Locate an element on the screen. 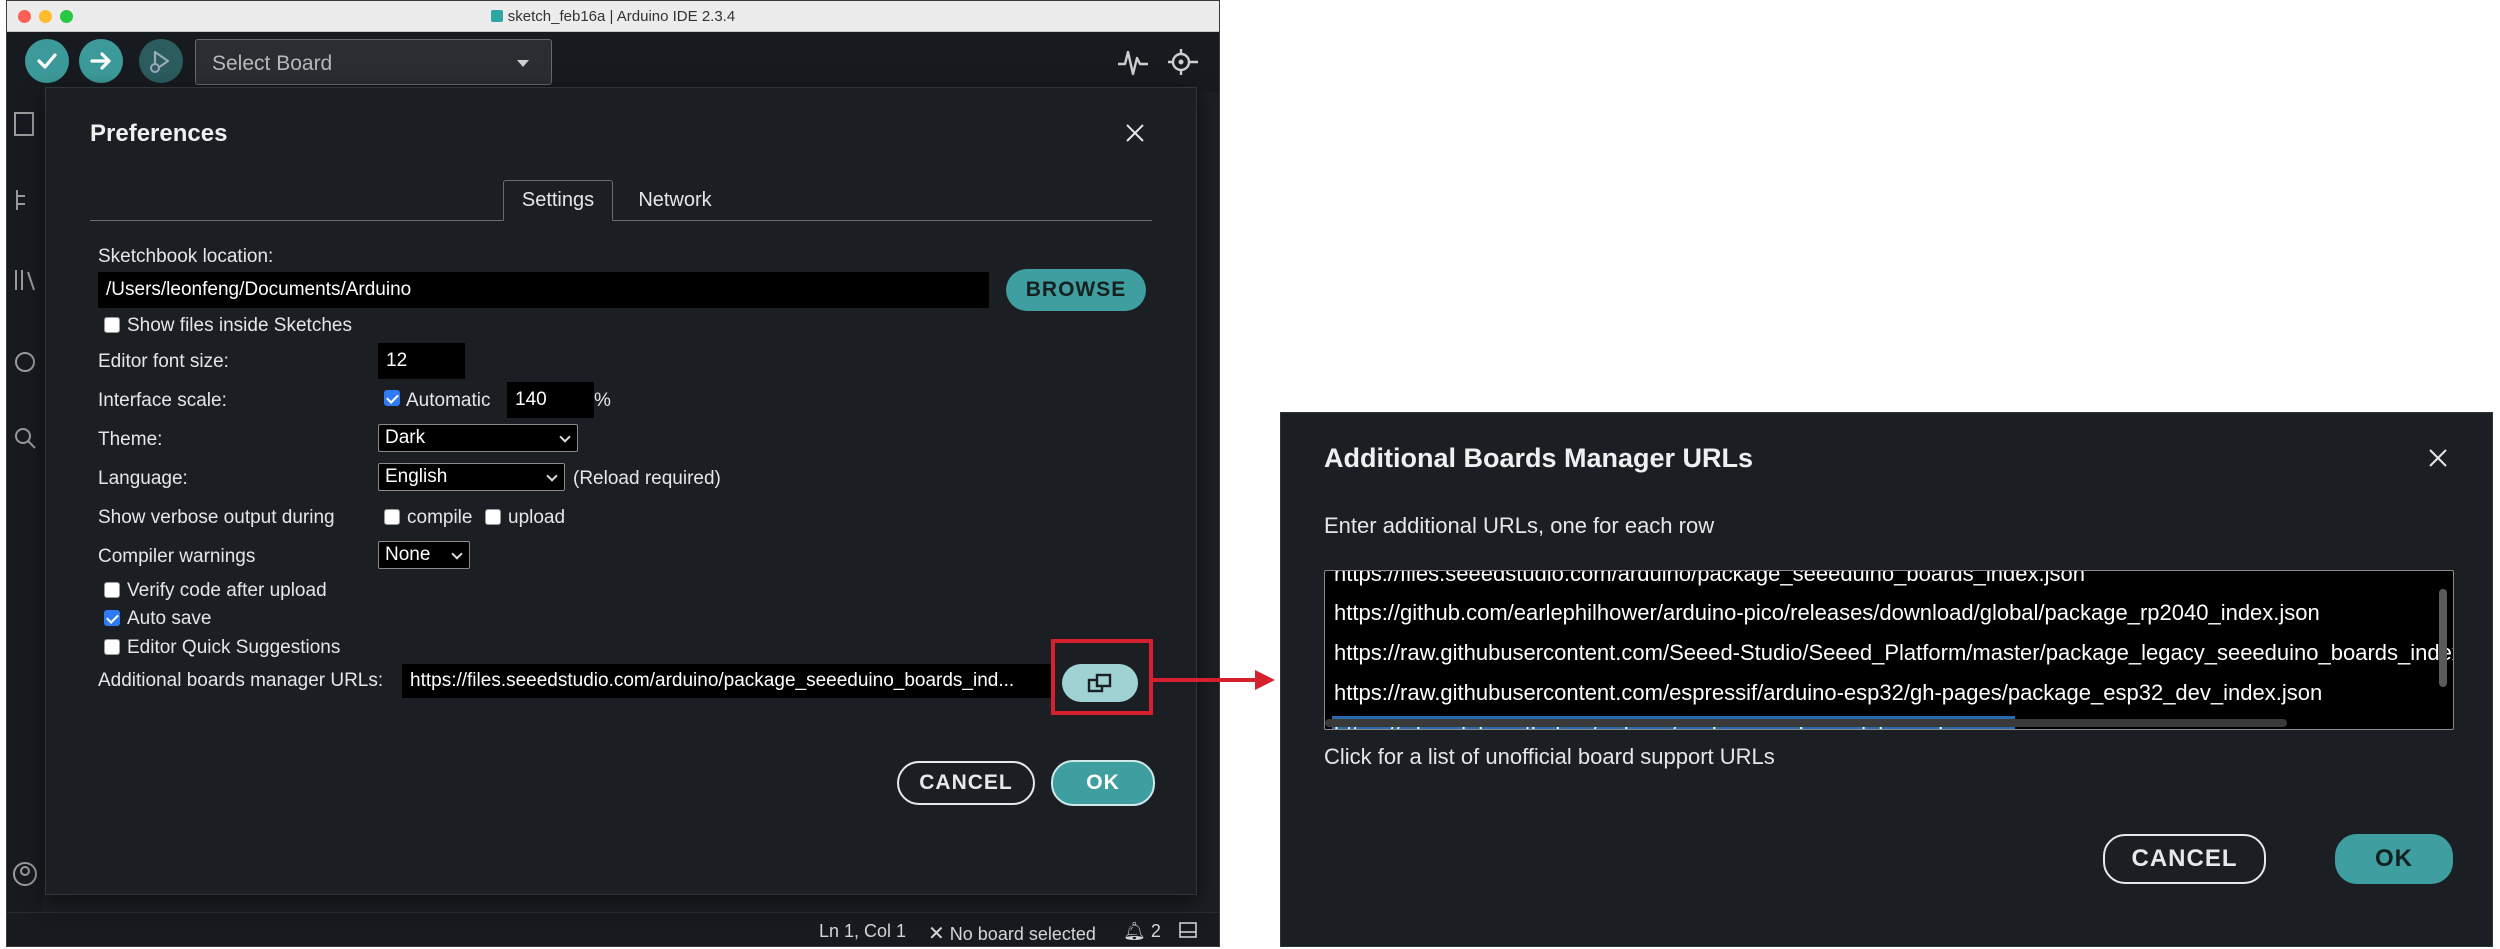 This screenshot has width=2500, height=949. upload-button is located at coordinates (101, 61).